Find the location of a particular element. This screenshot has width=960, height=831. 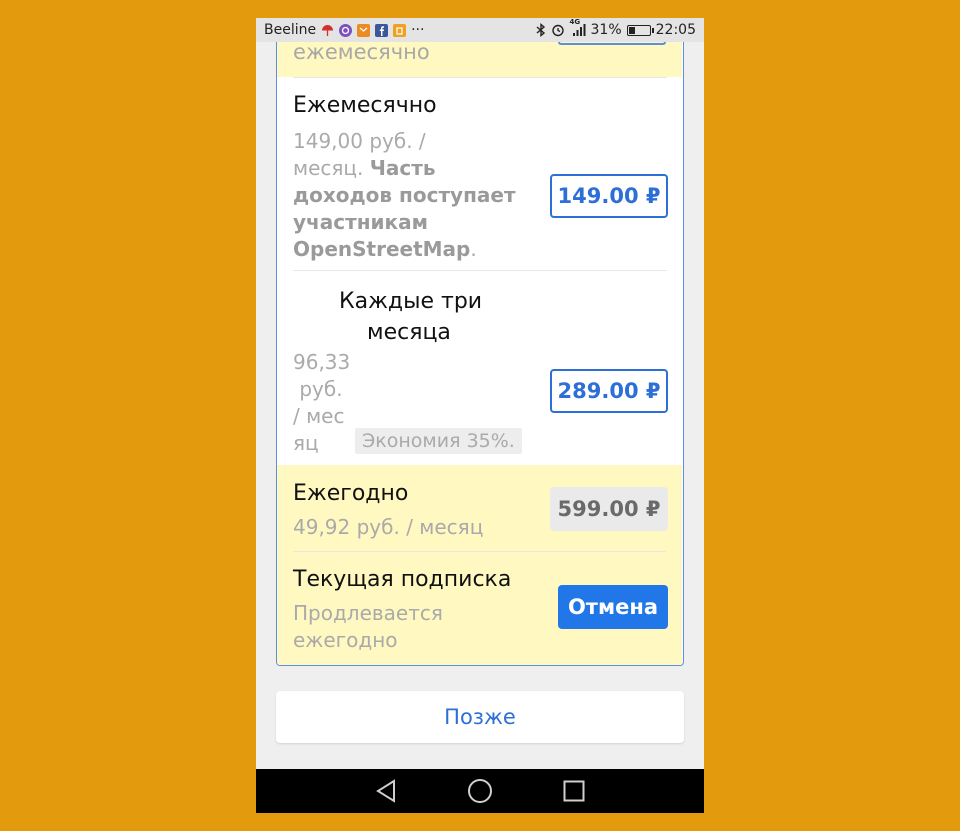

monthly-note-line: участникам is located at coordinates (360, 222).